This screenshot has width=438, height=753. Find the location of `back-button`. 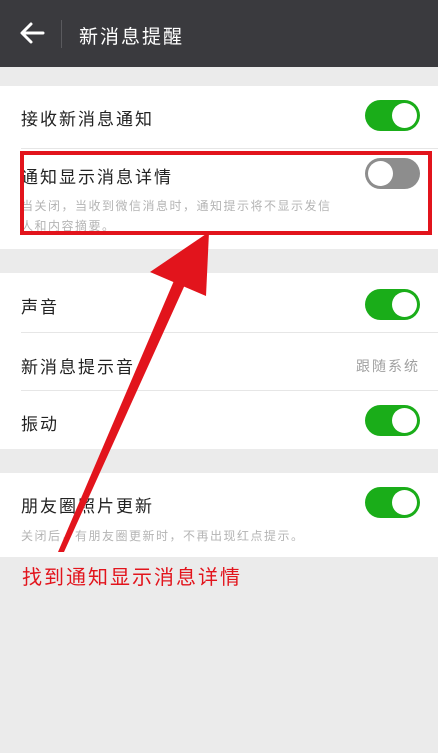

back-button is located at coordinates (32, 33).